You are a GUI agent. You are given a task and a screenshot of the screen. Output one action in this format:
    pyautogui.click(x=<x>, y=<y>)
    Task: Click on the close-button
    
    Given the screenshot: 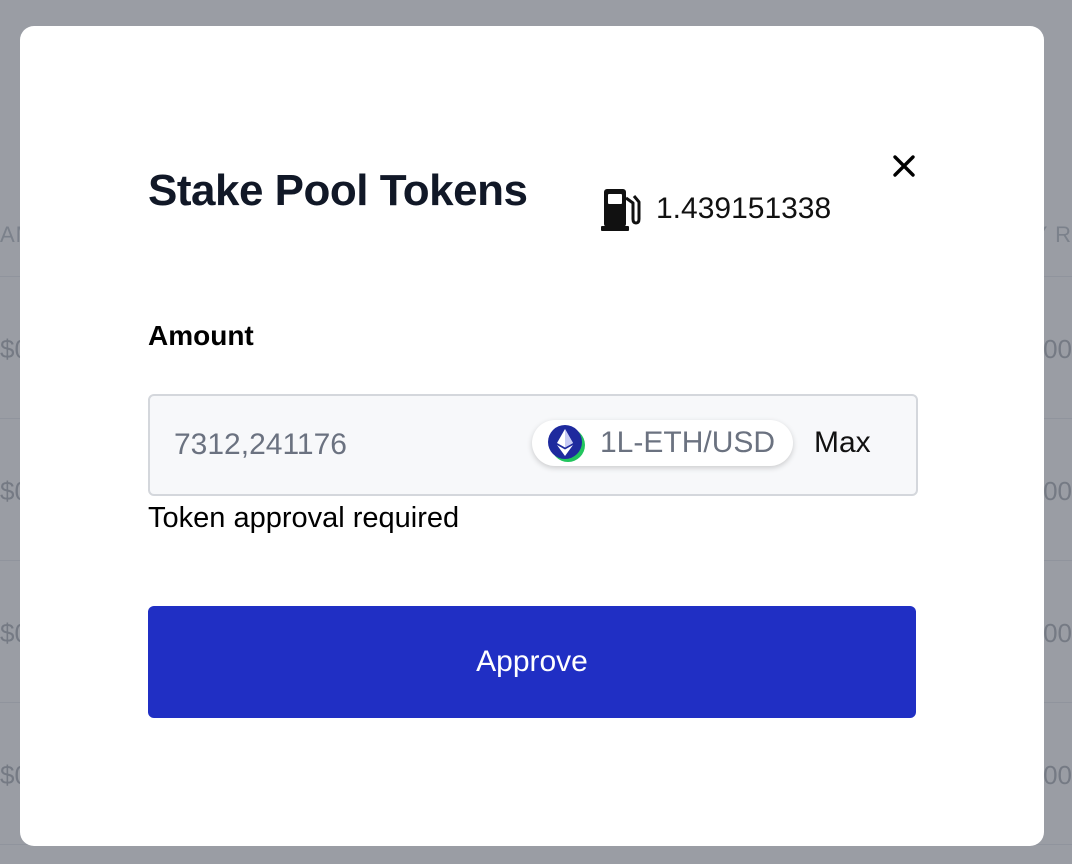 What is the action you would take?
    pyautogui.click(x=904, y=166)
    